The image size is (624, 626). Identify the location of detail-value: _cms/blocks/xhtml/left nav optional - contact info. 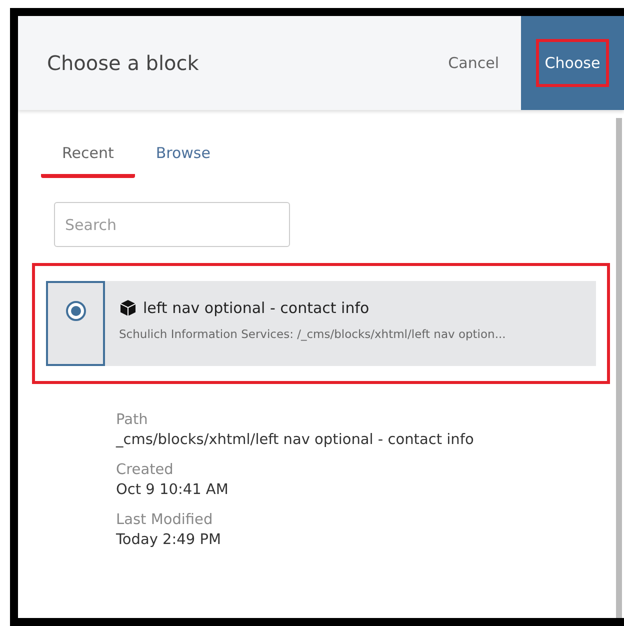
(295, 440).